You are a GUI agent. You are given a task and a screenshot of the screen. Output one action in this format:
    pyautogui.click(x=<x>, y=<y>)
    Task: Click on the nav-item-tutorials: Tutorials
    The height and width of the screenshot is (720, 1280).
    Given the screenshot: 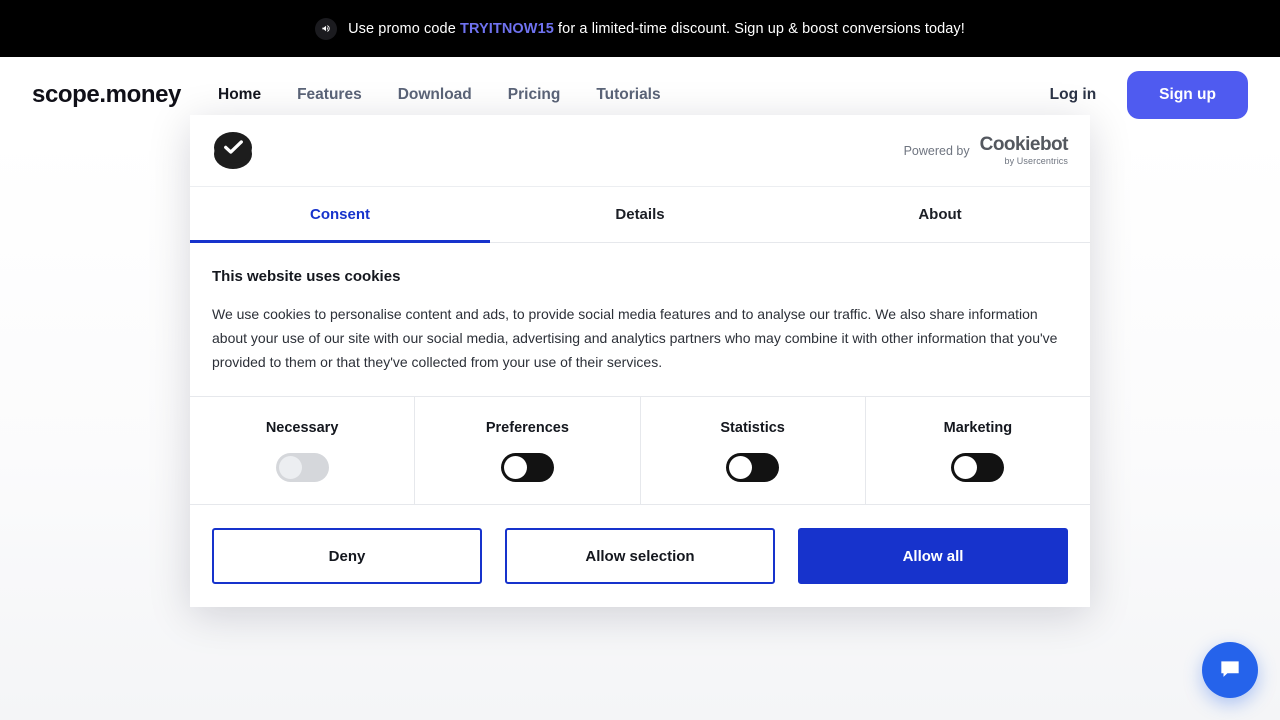 What is the action you would take?
    pyautogui.click(x=628, y=95)
    